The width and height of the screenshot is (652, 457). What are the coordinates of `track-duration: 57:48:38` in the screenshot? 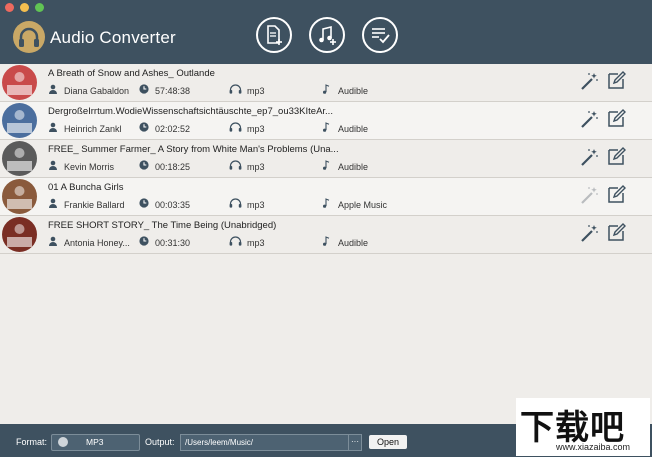 It's located at (173, 91).